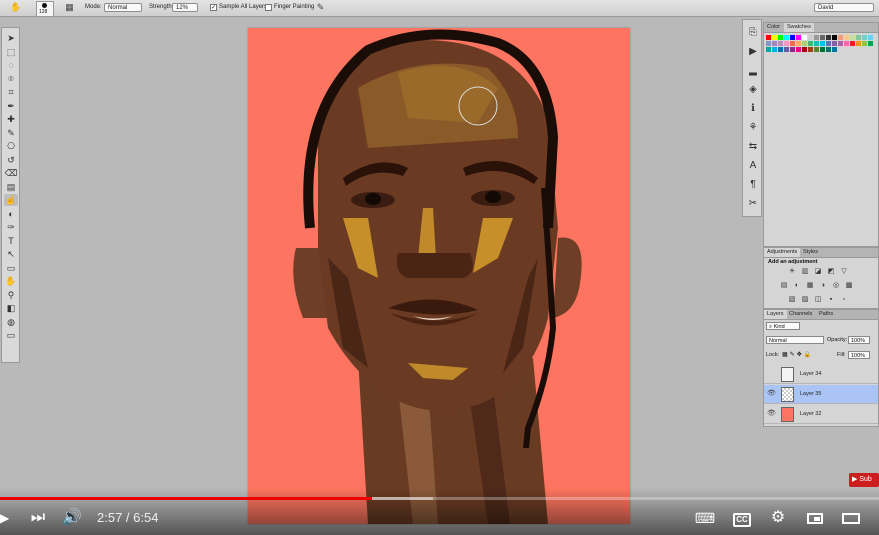 Image resolution: width=879 pixels, height=535 pixels. Describe the element at coordinates (213, 7) in the screenshot. I see `sample-all-layers-checkbox: ✓` at that location.